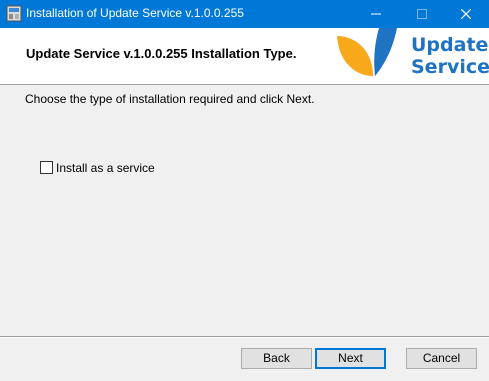 The height and width of the screenshot is (381, 489). Describe the element at coordinates (350, 358) in the screenshot. I see `next-button: Next` at that location.